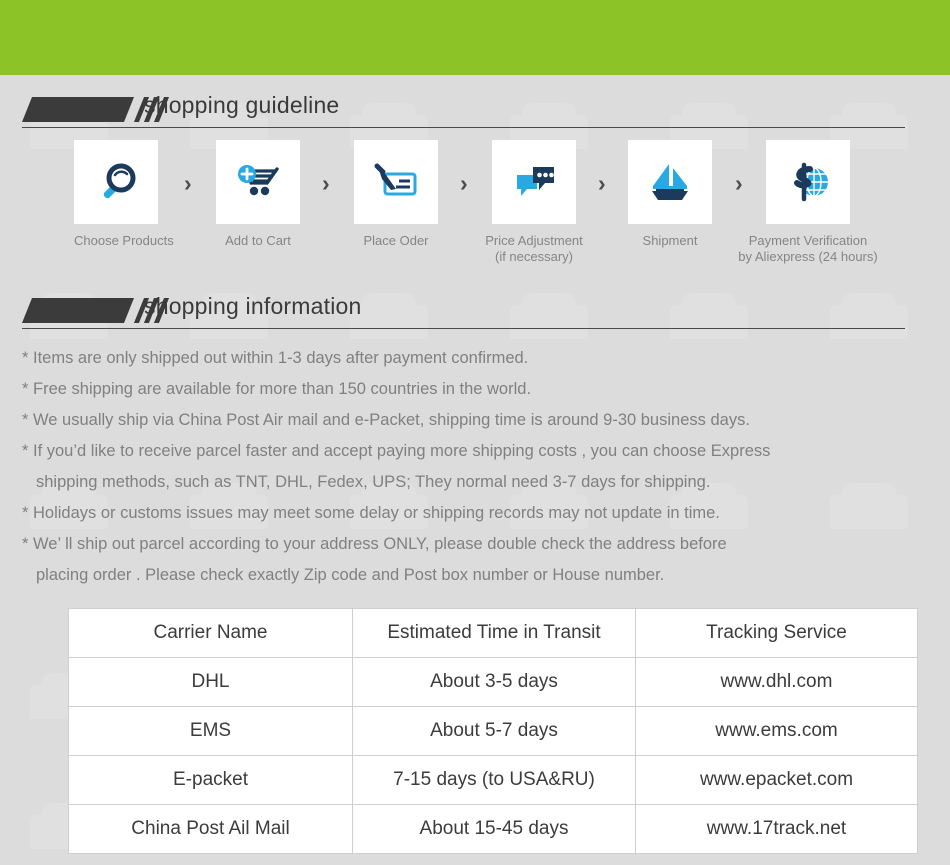 The width and height of the screenshot is (950, 865). What do you see at coordinates (776, 682) in the screenshot?
I see `cell-tracking-service: www.dhl.com` at bounding box center [776, 682].